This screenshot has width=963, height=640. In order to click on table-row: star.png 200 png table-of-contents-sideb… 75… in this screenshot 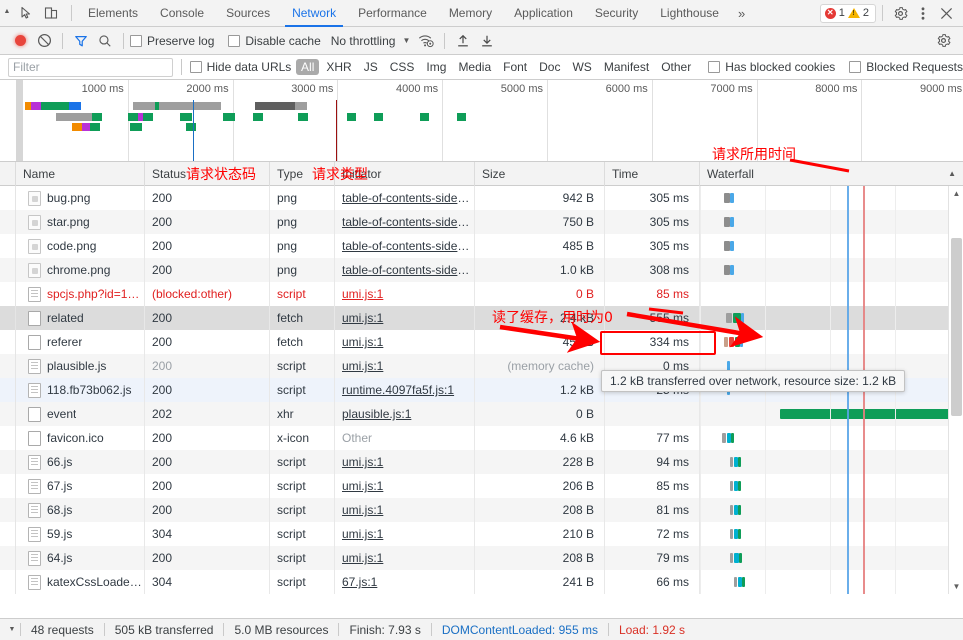, I will do `click(481, 222)`.